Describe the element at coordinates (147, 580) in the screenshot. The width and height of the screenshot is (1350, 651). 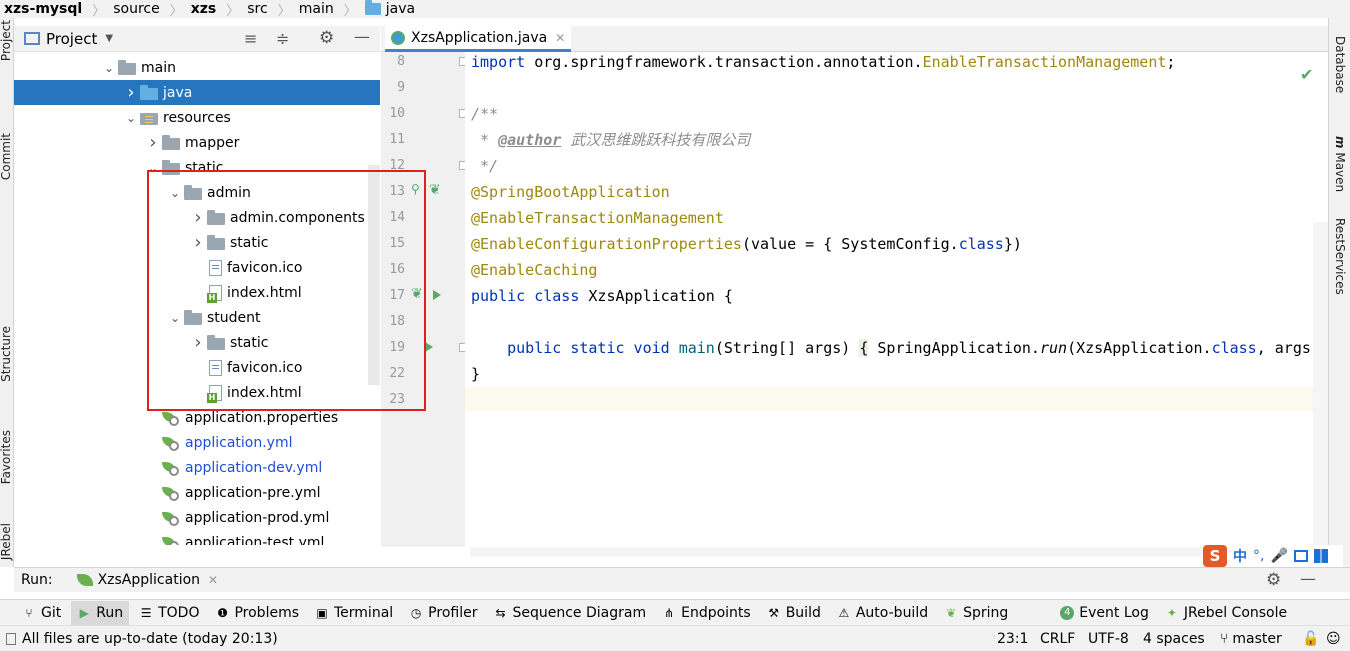
I see `run-config-tab: XzsApplication ✕` at that location.